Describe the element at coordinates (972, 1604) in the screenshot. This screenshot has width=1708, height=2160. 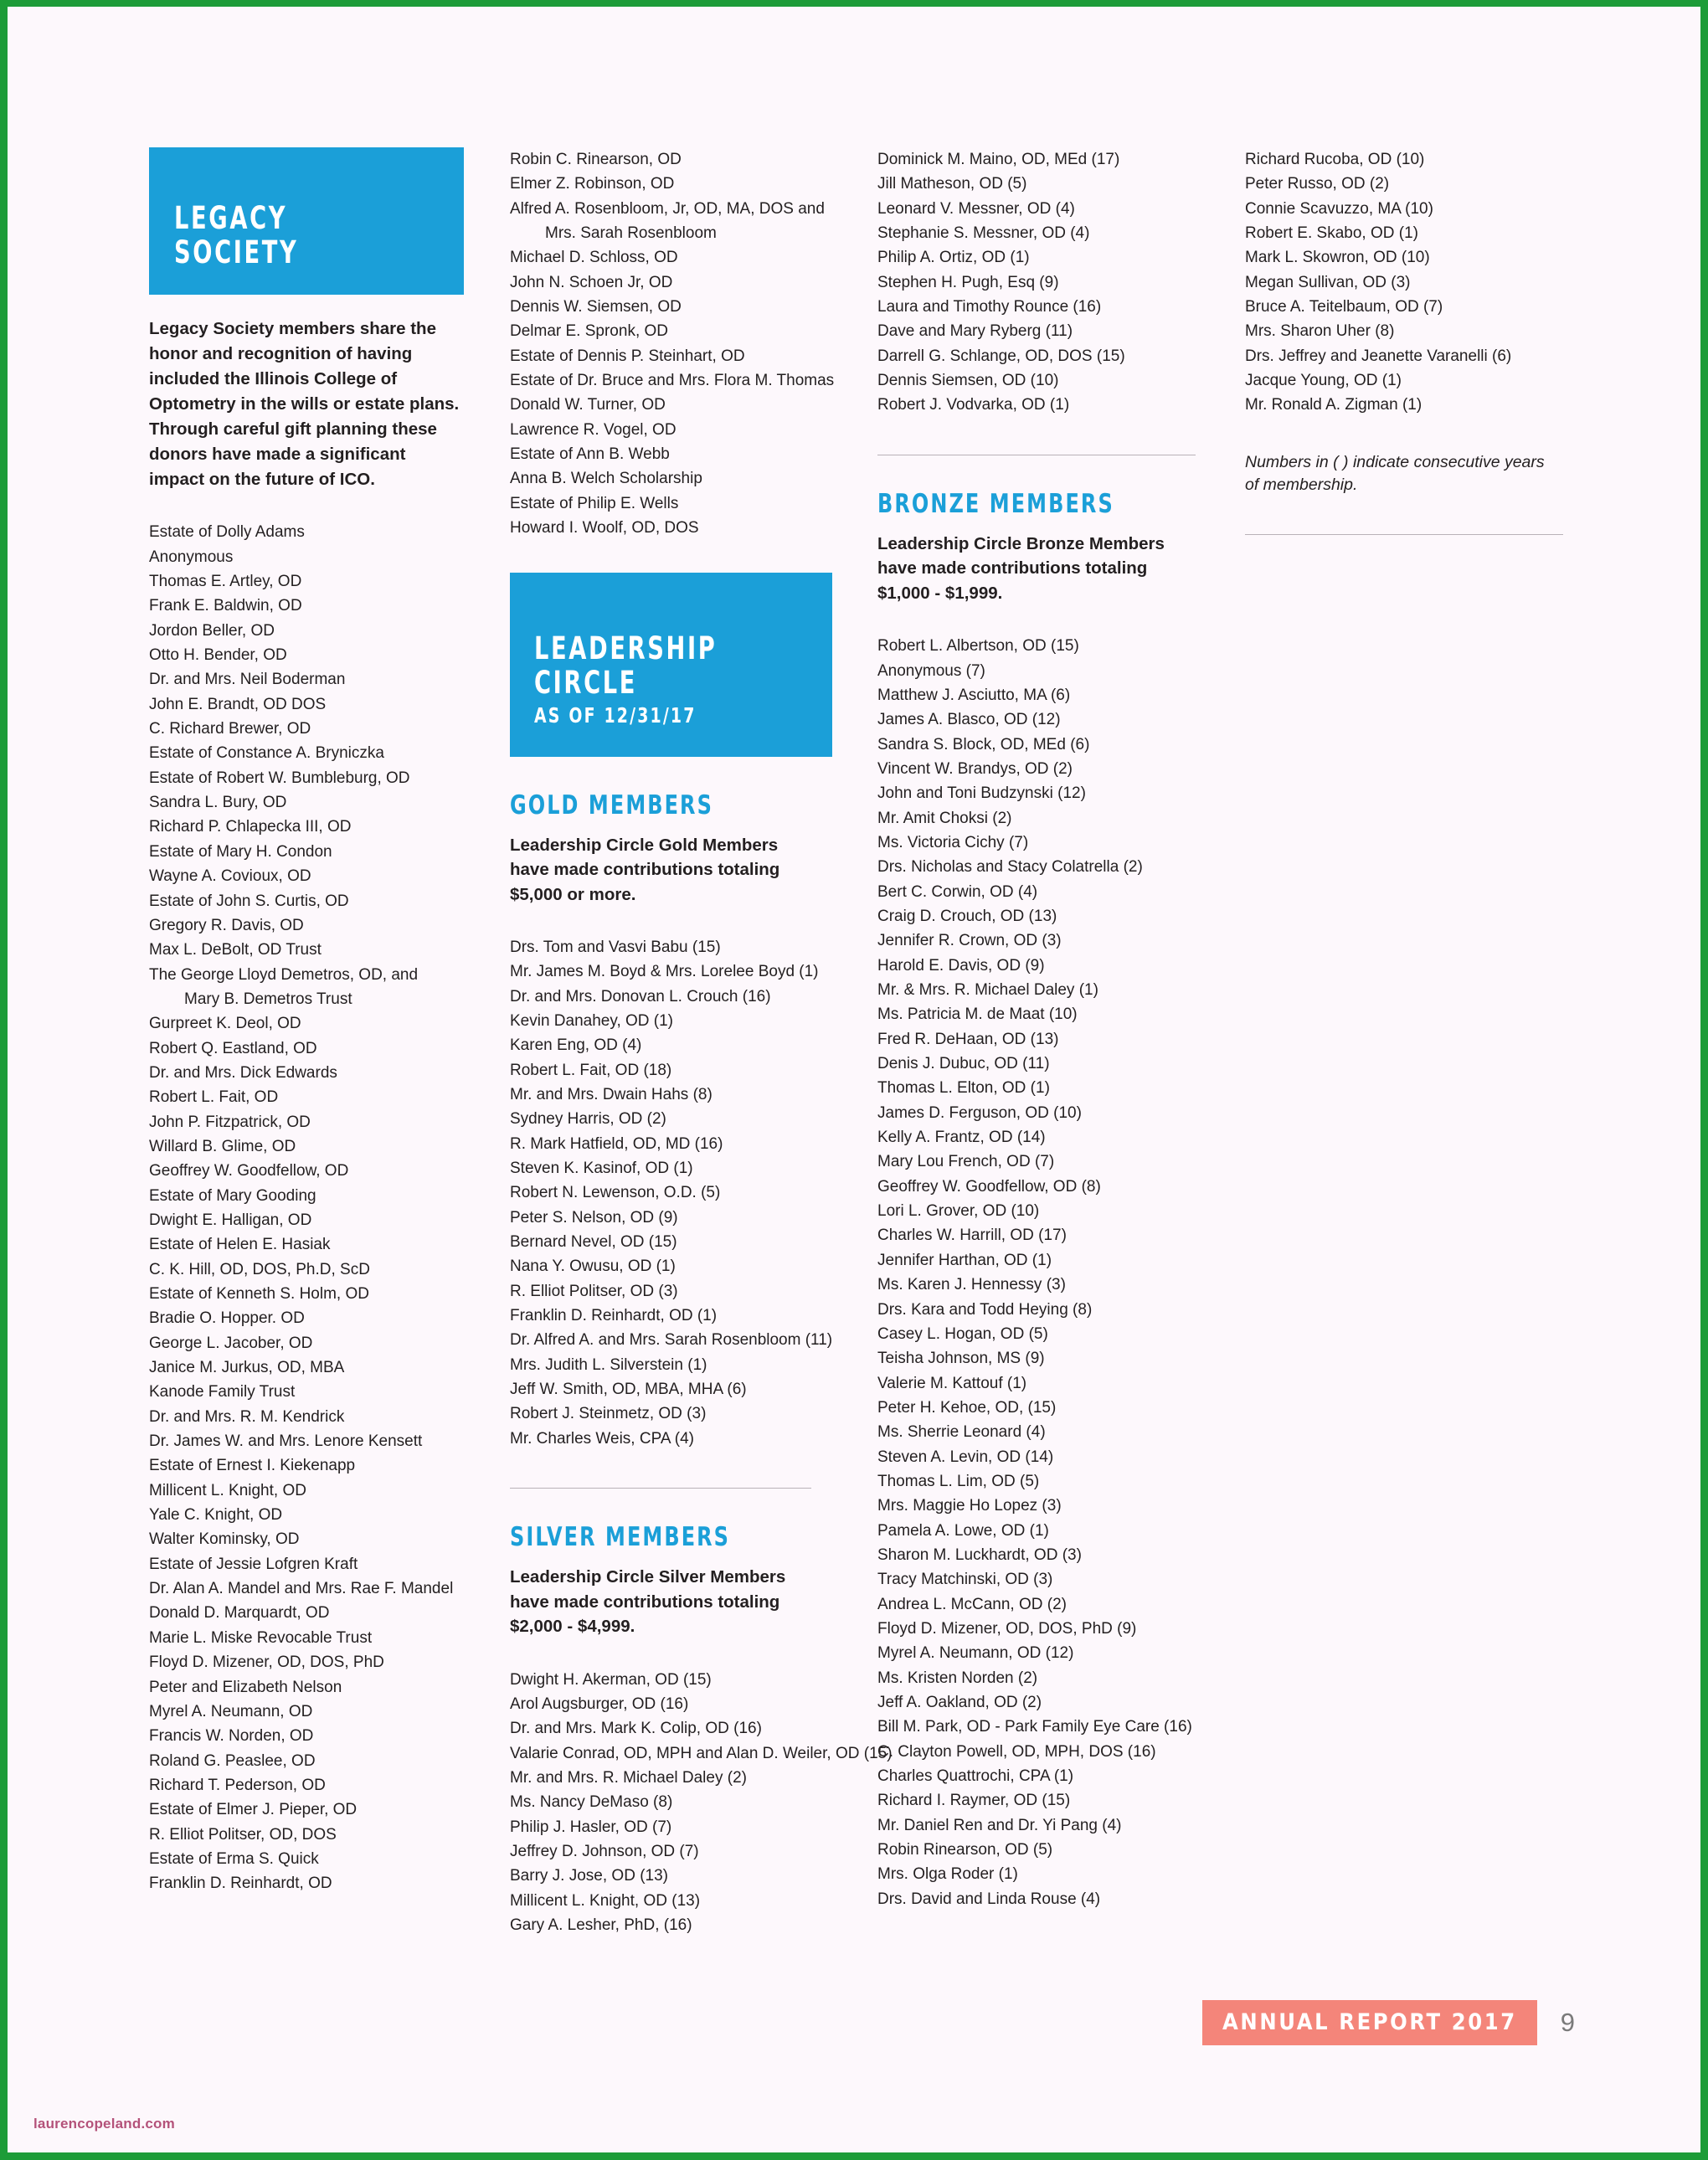
I see `list-item: Andrea L. McCann, OD (2)` at that location.